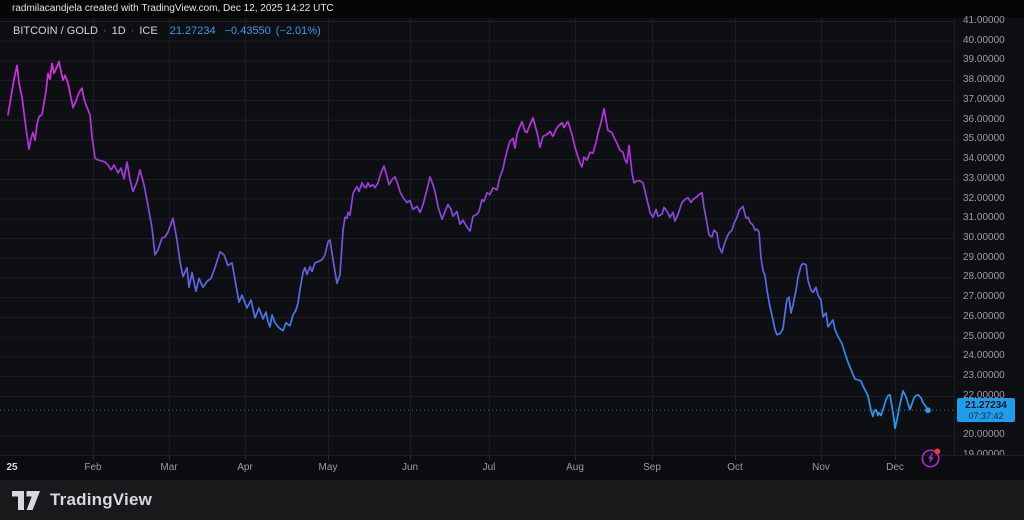 The image size is (1024, 520). What do you see at coordinates (984, 60) in the screenshot?
I see `price-axis-label: 39.00000` at bounding box center [984, 60].